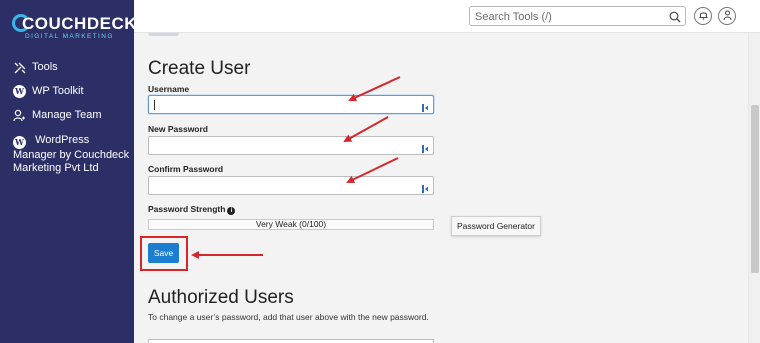  I want to click on password-strength-label: Password Strength i, so click(192, 209).